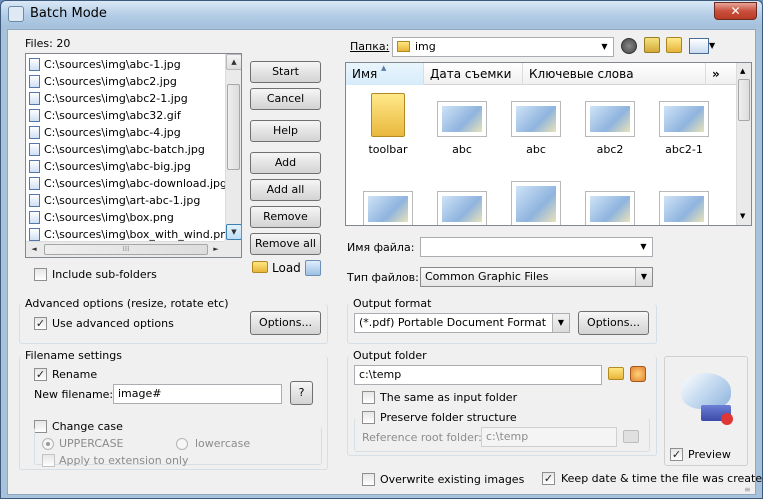  I want to click on browser-scroll-up-icon: ▲, so click(742, 71).